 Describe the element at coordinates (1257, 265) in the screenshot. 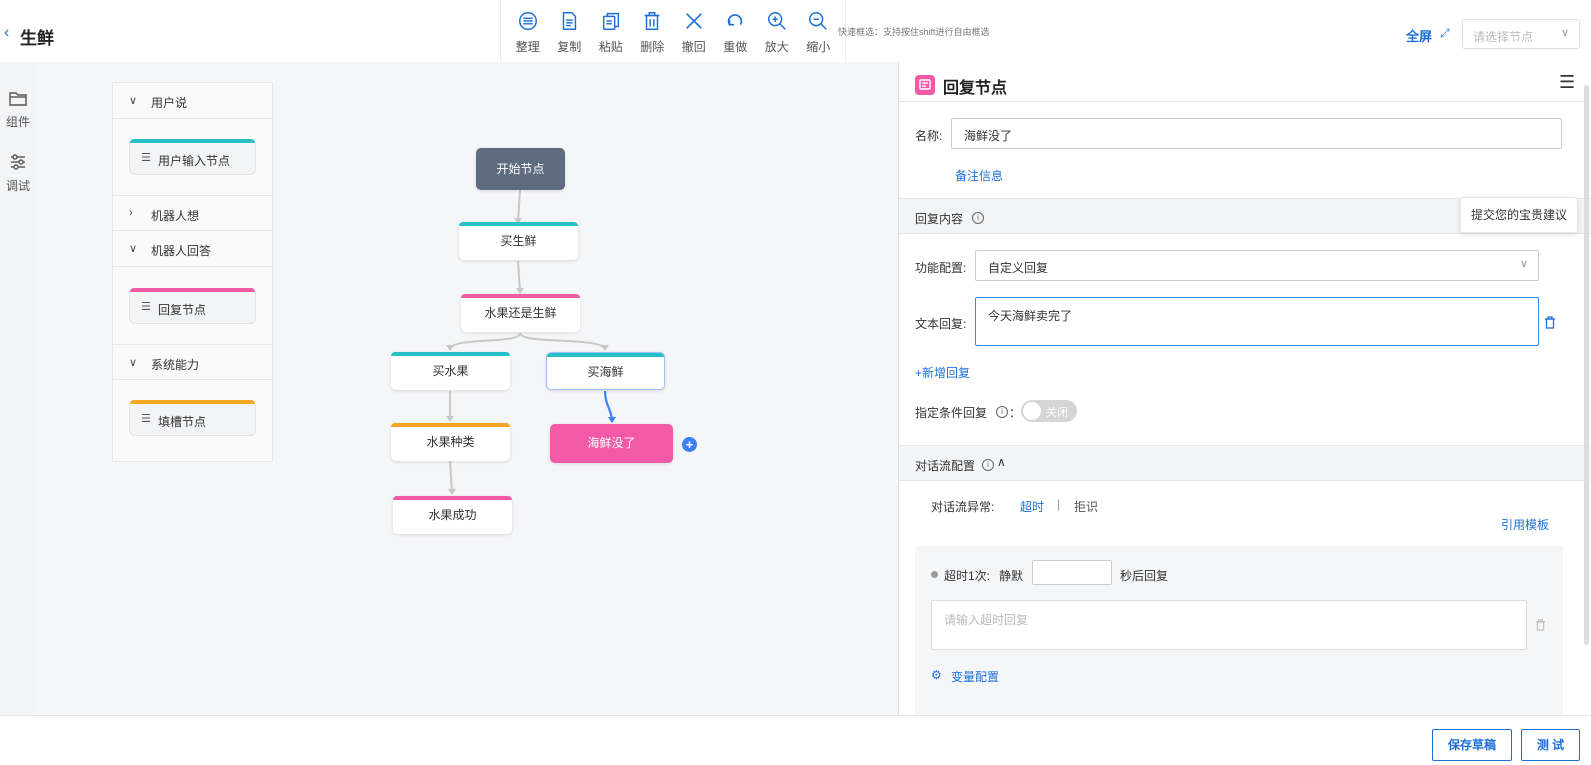

I see `func-config-select: 自定义回复 ∨` at that location.